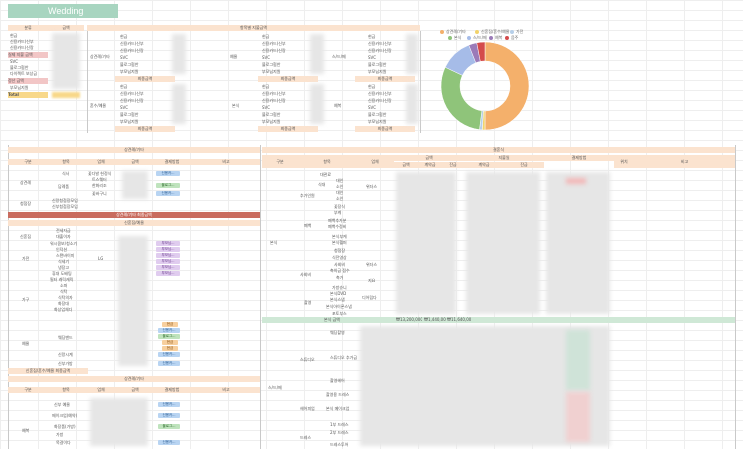 This screenshot has height=449, width=743. I want to click on legend-item: 신혼집/혼수/예물, so click(492, 31).